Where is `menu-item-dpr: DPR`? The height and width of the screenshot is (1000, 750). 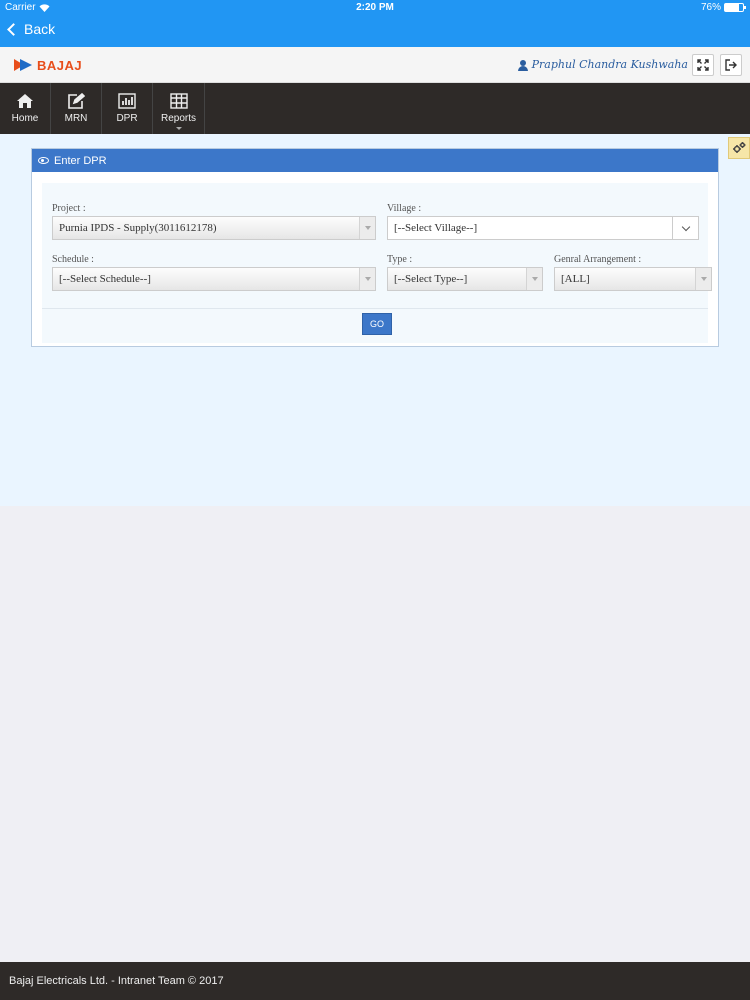 menu-item-dpr: DPR is located at coordinates (127, 108).